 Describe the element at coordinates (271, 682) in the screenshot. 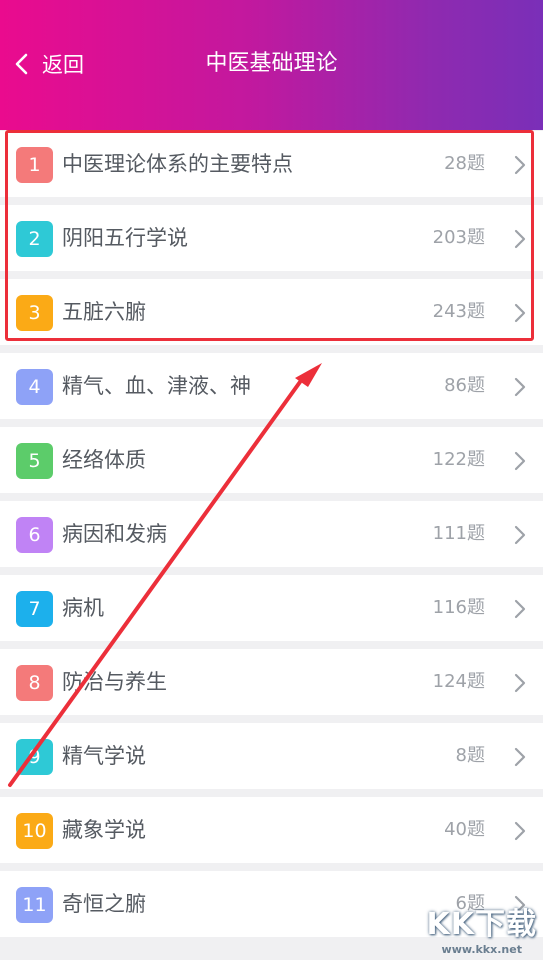

I see `list-item: 8 防治与养生 124题` at that location.